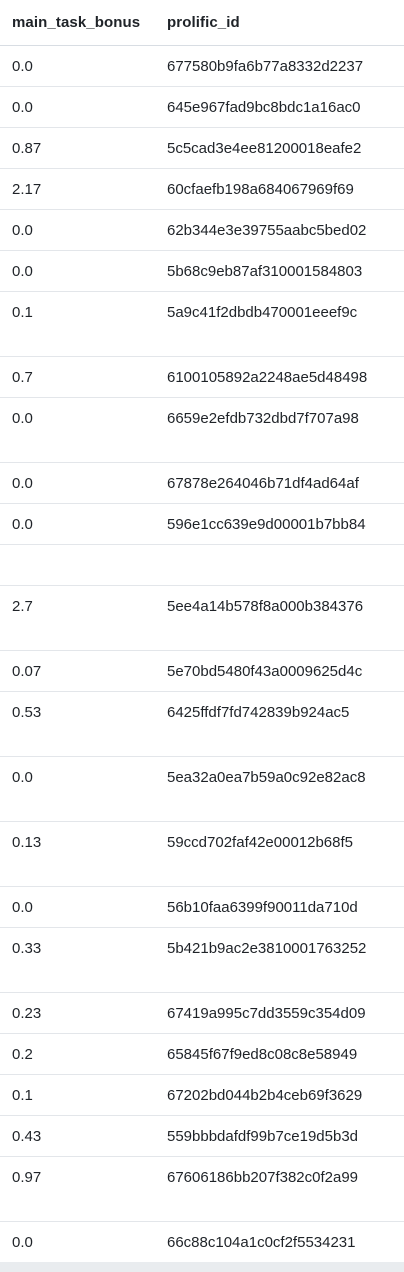 This screenshot has width=404, height=1272. What do you see at coordinates (264, 148) in the screenshot?
I see `cell-prolific-id: 5c5cad3e4ee81200018eafe2` at bounding box center [264, 148].